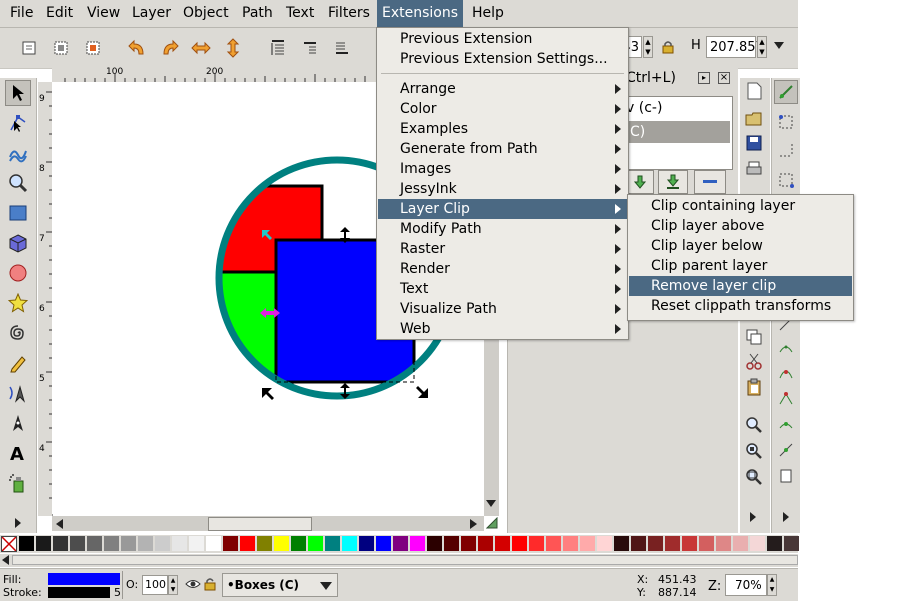 The image size is (900, 601). Describe the element at coordinates (488, 13) in the screenshot. I see `menu-help: Help` at that location.